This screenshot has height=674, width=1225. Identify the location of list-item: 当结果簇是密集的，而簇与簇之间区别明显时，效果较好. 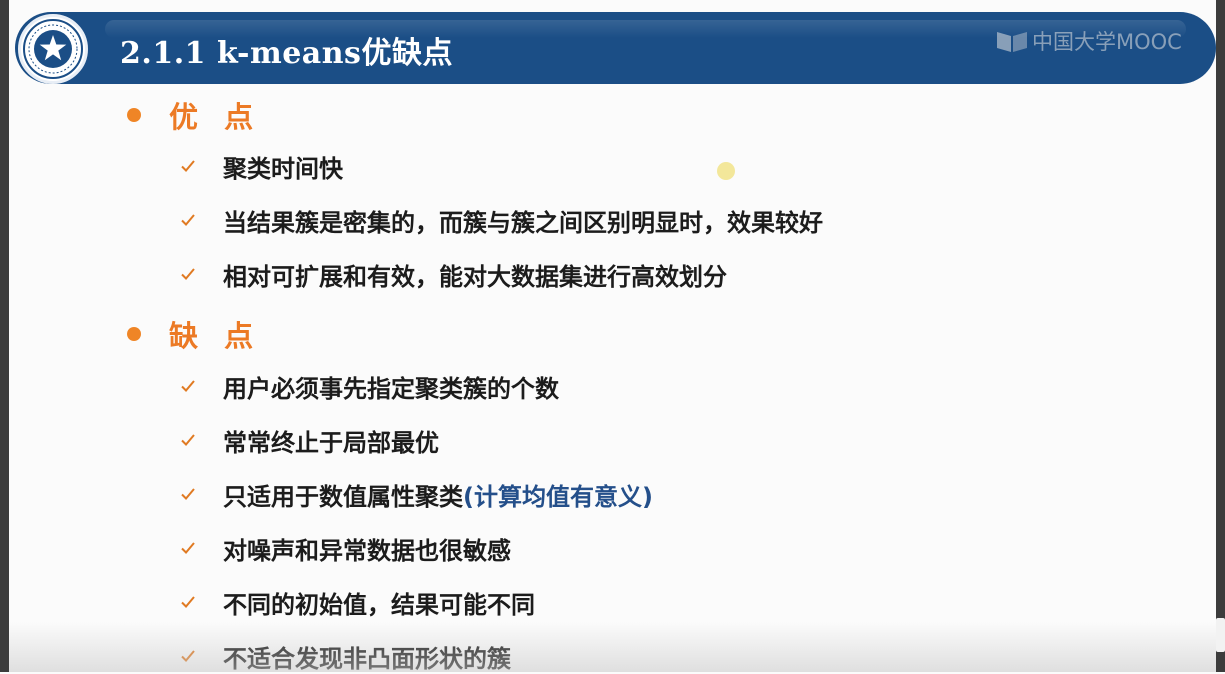
(502, 221).